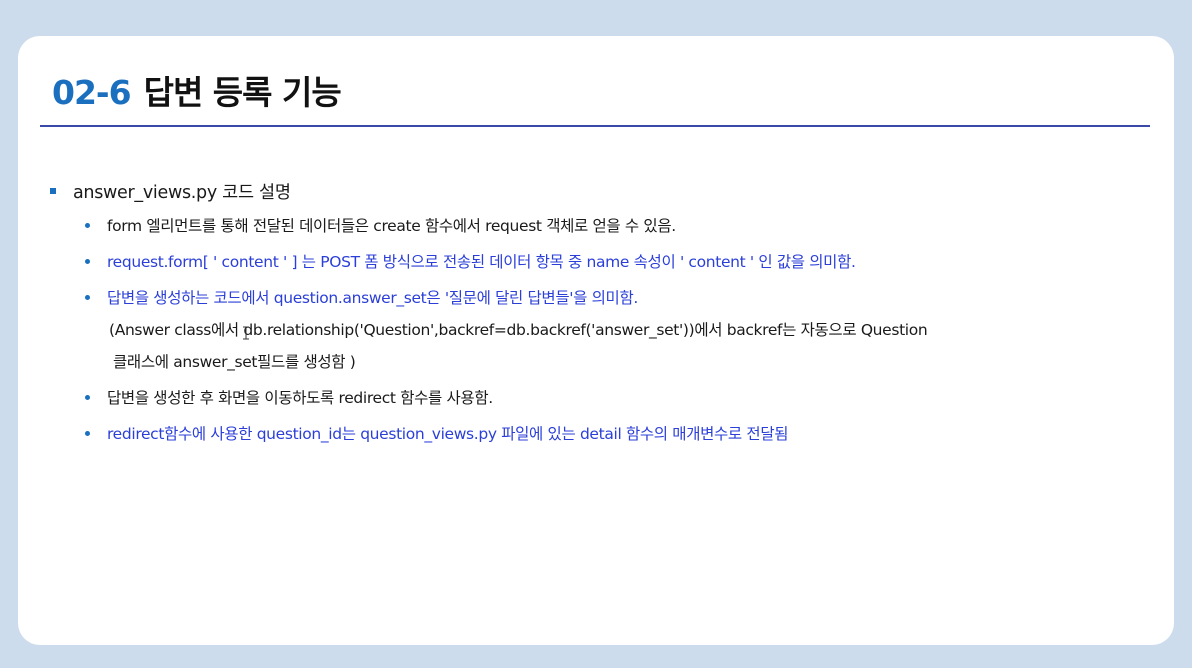 This screenshot has width=1192, height=668. Describe the element at coordinates (182, 192) in the screenshot. I see `section-heading-text: answer_views.py 코드 설명` at that location.